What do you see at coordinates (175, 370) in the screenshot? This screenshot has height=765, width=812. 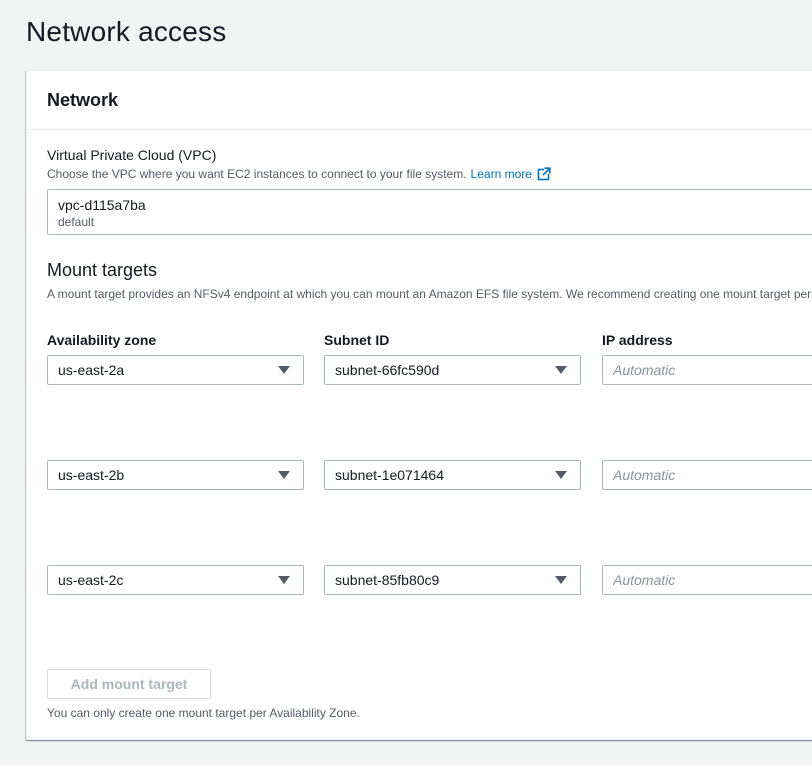 I see `availability-zone-select: us-east-2a` at bounding box center [175, 370].